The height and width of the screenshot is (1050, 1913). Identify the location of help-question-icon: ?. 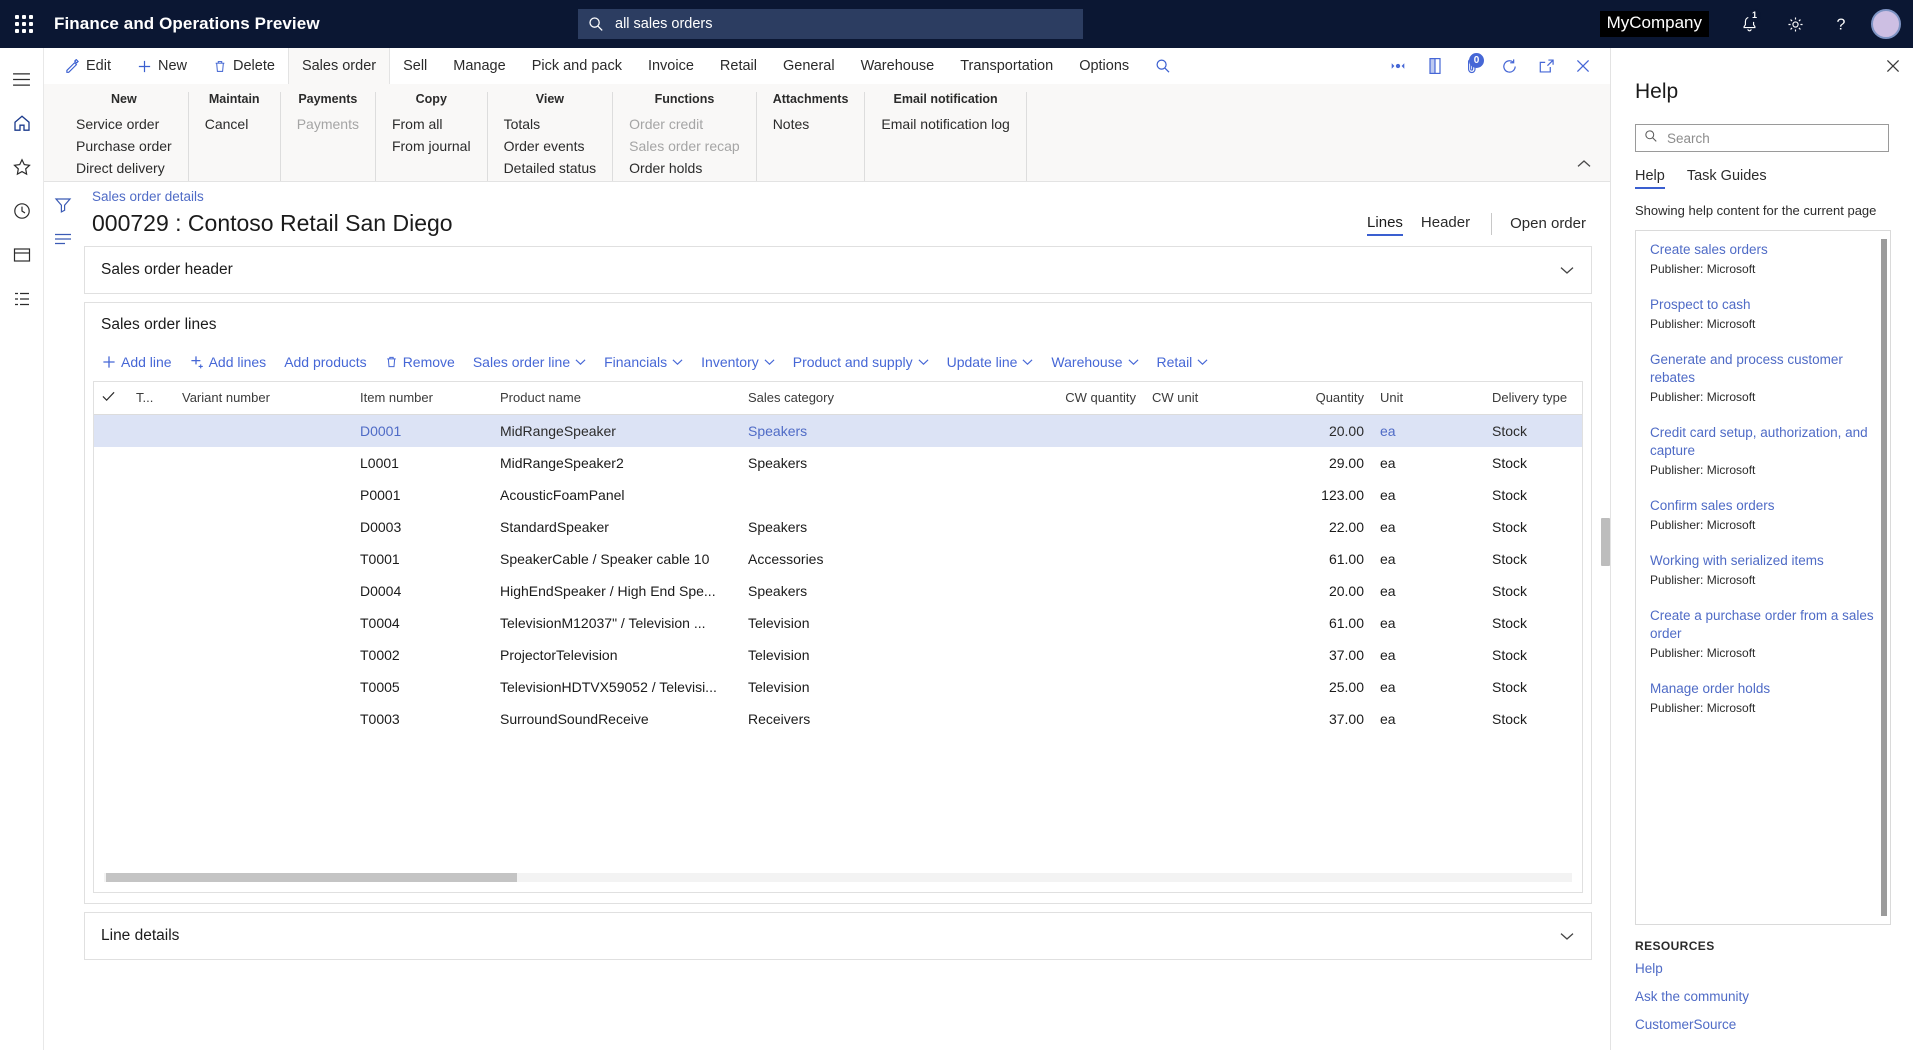
(1841, 24).